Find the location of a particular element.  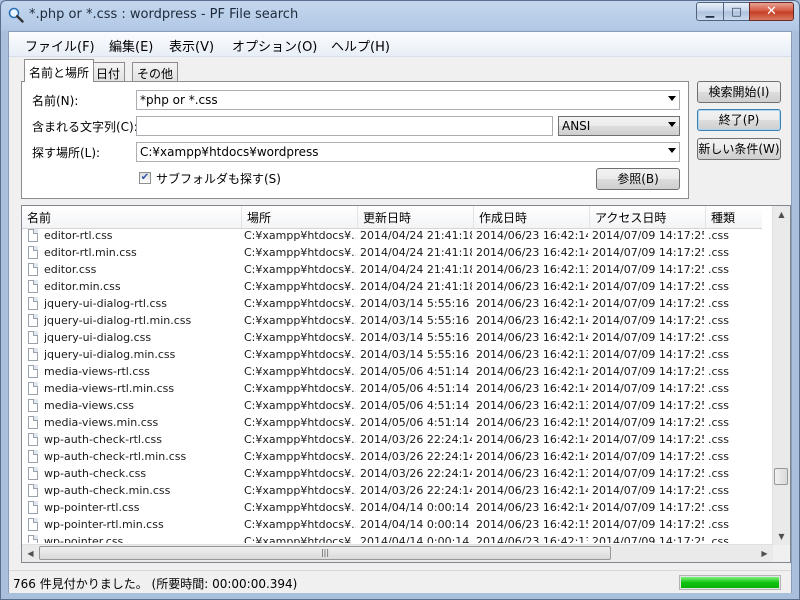

name-value: *php or *.css is located at coordinates (179, 100).